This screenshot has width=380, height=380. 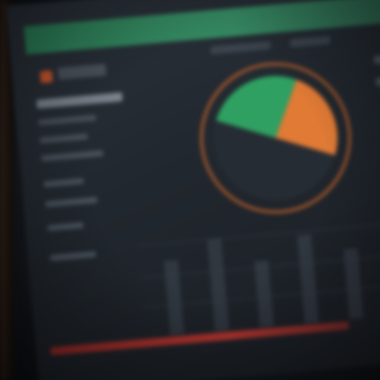 What do you see at coordinates (79, 100) in the screenshot?
I see `sidebar-heading-placeholder` at bounding box center [79, 100].